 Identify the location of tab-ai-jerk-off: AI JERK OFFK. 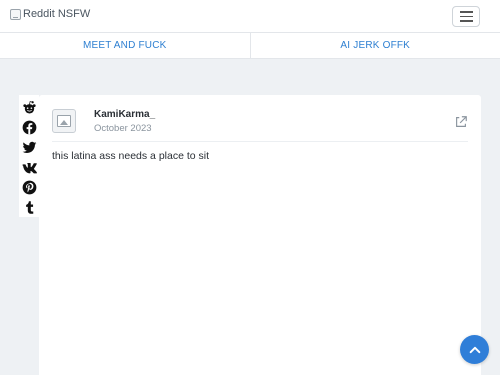
(374, 45).